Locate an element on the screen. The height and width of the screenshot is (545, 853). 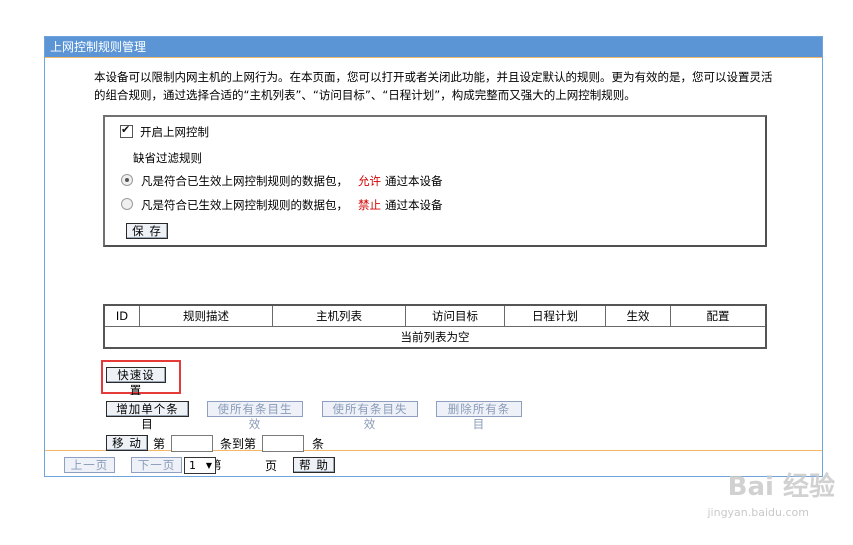
deny-option-row: 凡是符合已生效上网控制规则的数据包， 禁止 通过本设备 is located at coordinates (282, 205).